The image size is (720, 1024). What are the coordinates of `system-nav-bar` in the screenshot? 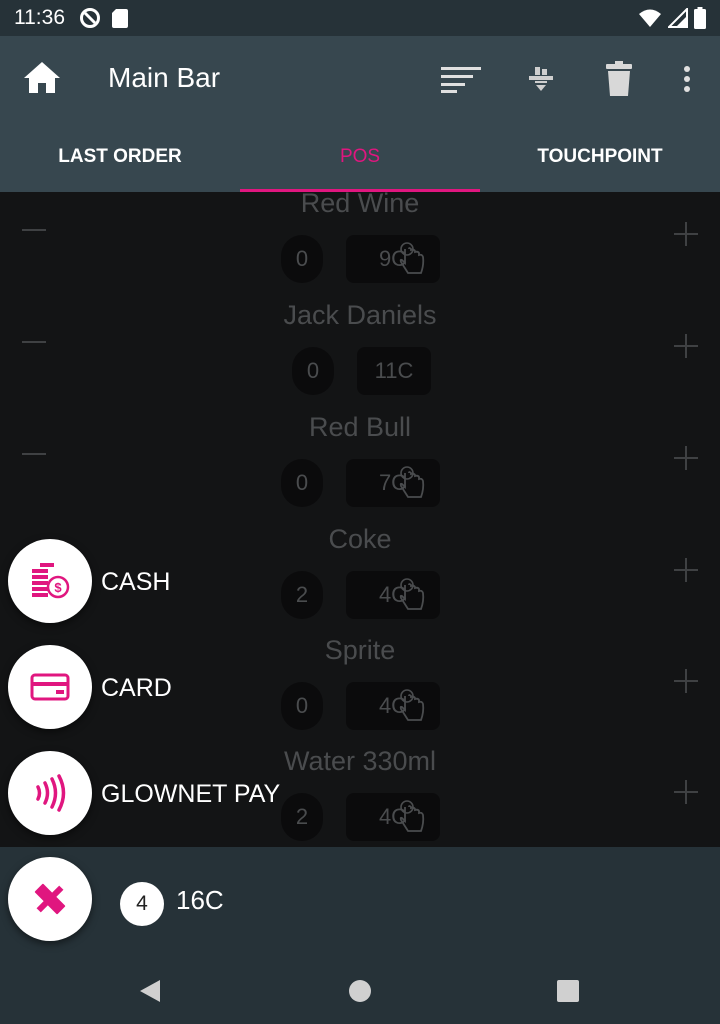 It's located at (360, 989).